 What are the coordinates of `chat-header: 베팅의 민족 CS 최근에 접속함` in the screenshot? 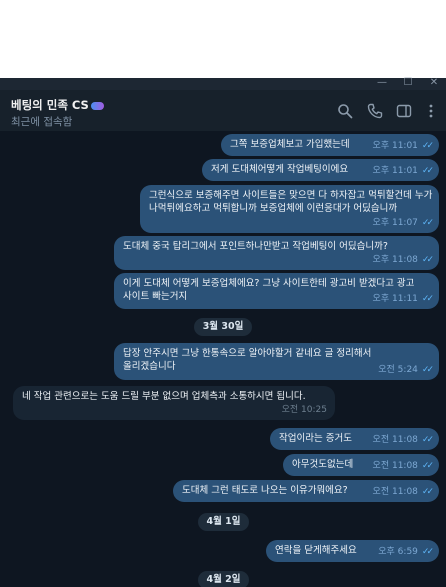 It's located at (223, 111).